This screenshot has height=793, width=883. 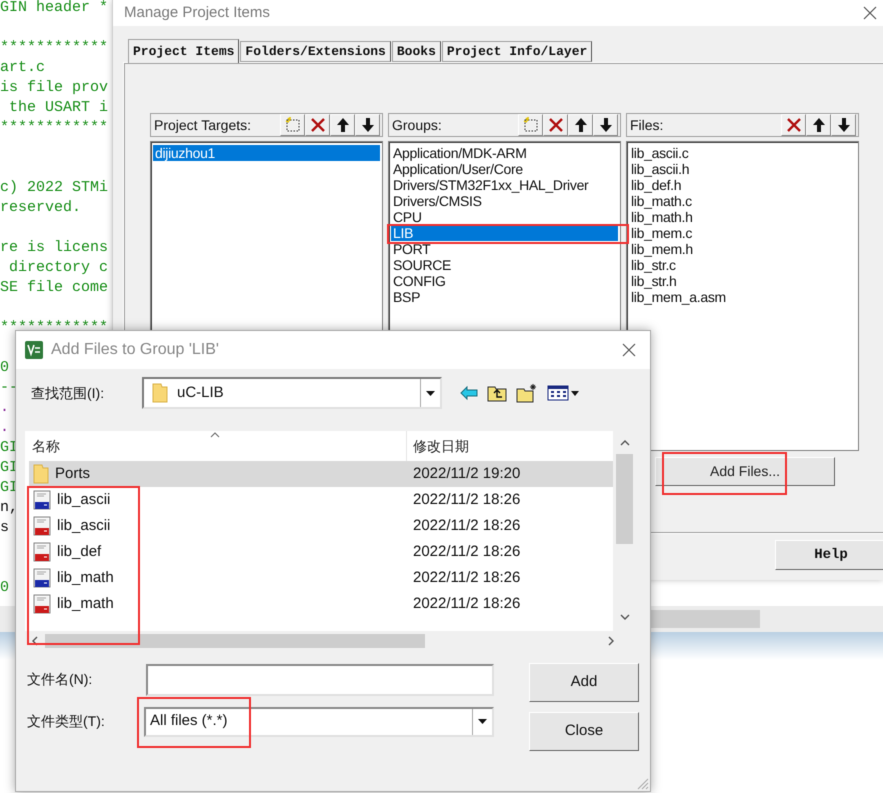 What do you see at coordinates (54, 187) in the screenshot?
I see `code-line: c) 2022 STMi` at bounding box center [54, 187].